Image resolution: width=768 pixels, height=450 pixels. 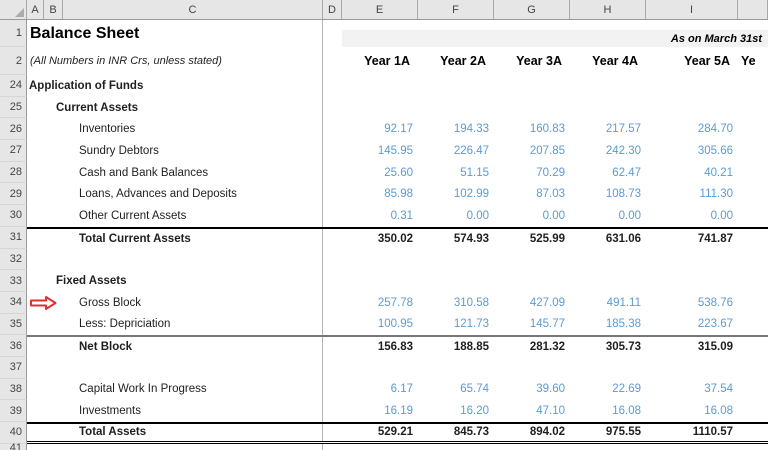 I want to click on row-header-34: 34, so click(x=13, y=302).